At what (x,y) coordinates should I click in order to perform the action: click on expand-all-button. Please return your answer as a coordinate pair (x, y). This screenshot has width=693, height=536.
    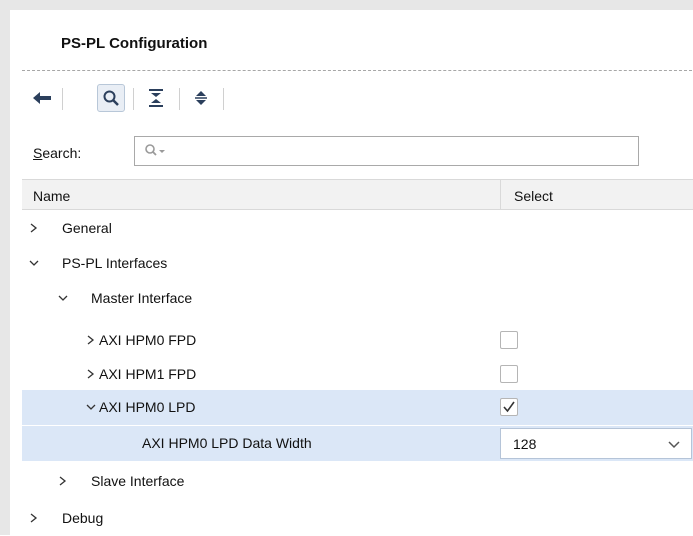
    Looking at the image, I should click on (201, 98).